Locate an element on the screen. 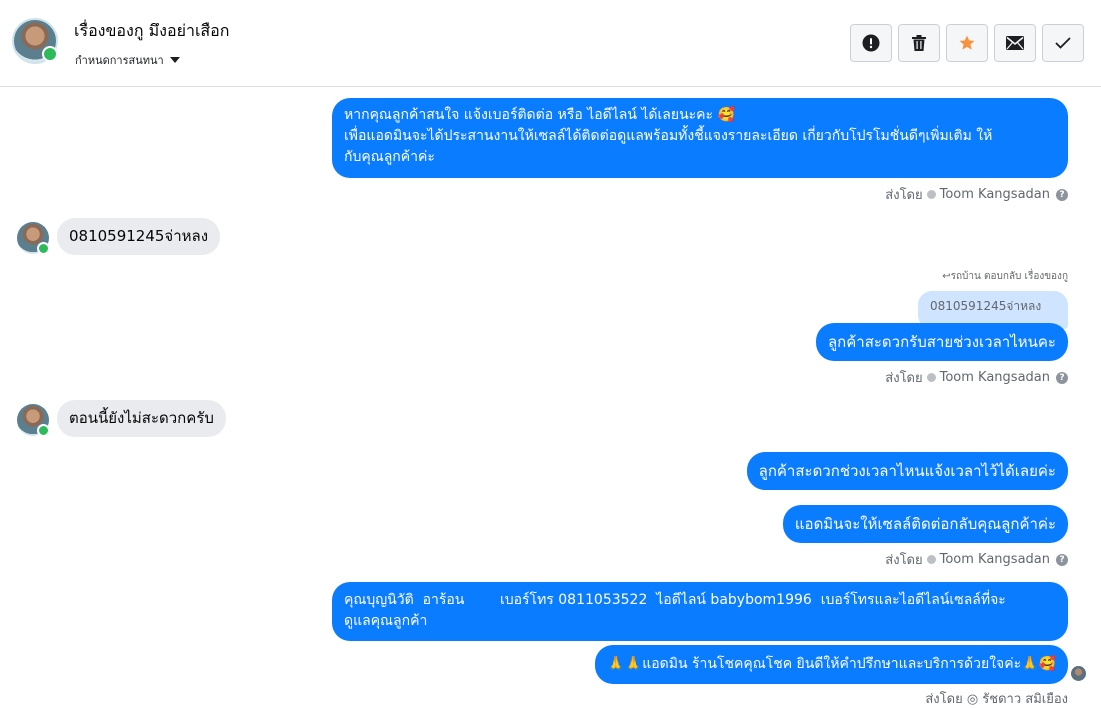 The image size is (1101, 708). sent-by-info: ส่งโดย ◎ รัชดาว สมิเยือง is located at coordinates (996, 699).